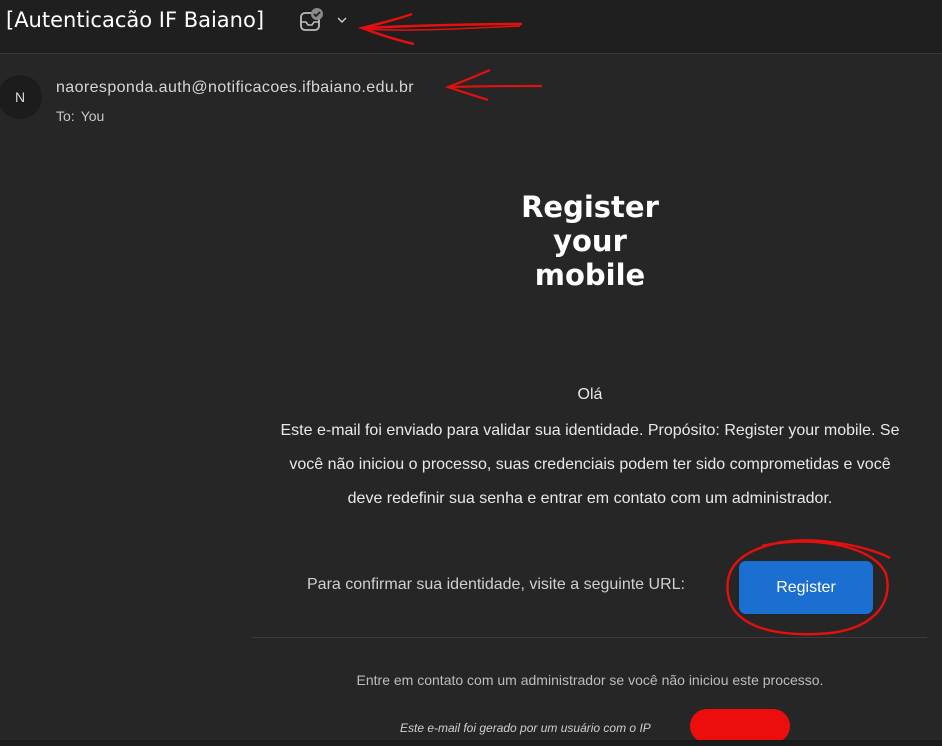 Image resolution: width=942 pixels, height=746 pixels. I want to click on bottom-strip, so click(471, 743).